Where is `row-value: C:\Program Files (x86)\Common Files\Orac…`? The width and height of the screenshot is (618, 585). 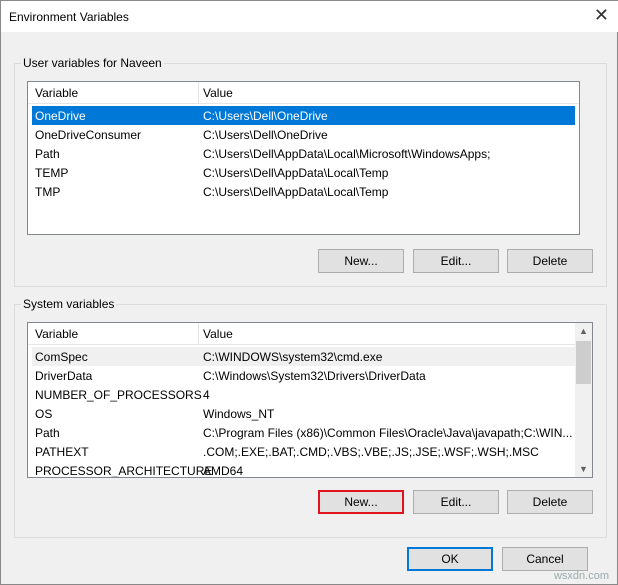
row-value: C:\Program Files (x86)\Common Files\Orac… is located at coordinates (388, 433).